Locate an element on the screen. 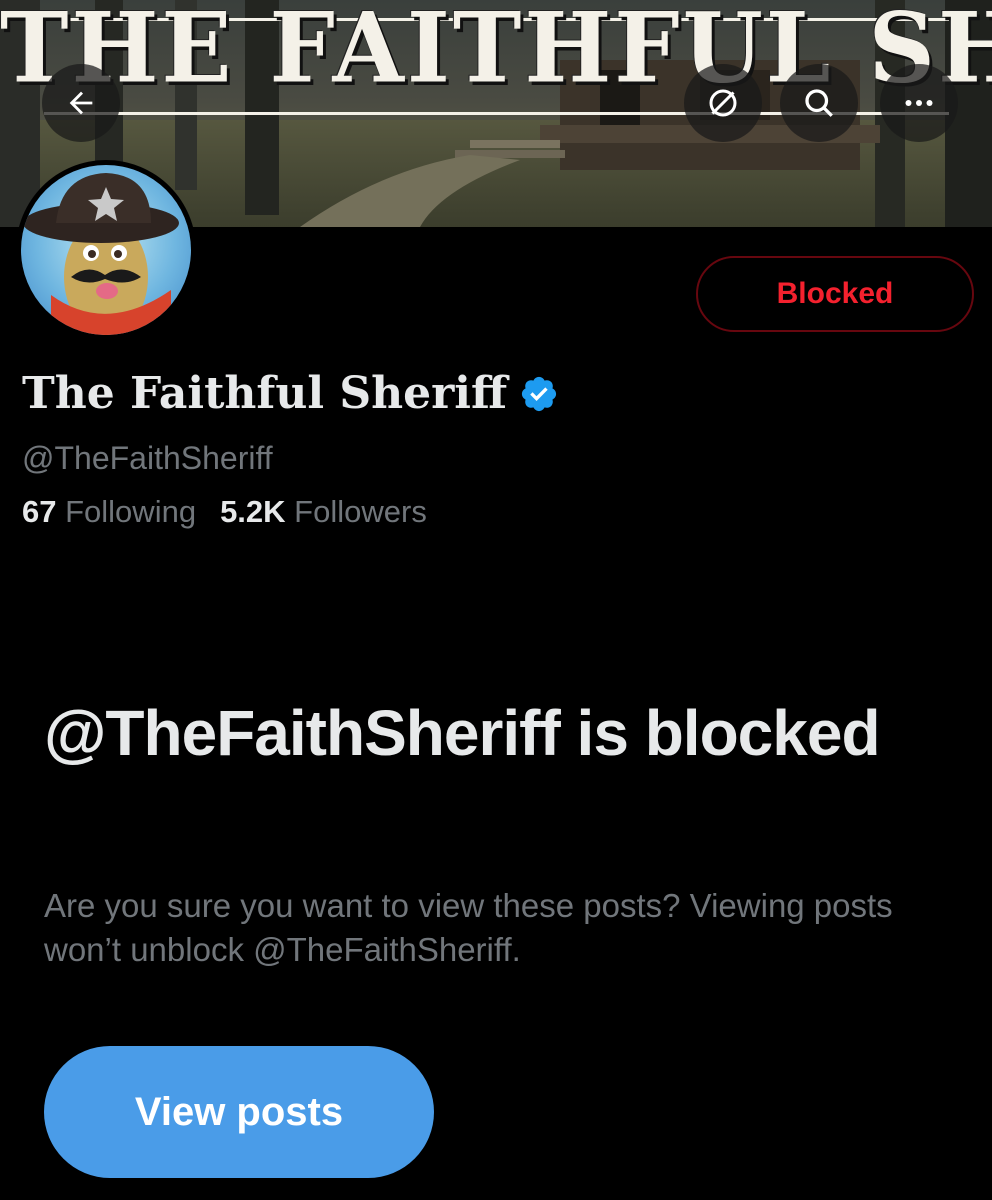 This screenshot has width=992, height=1200. more-button is located at coordinates (919, 103).